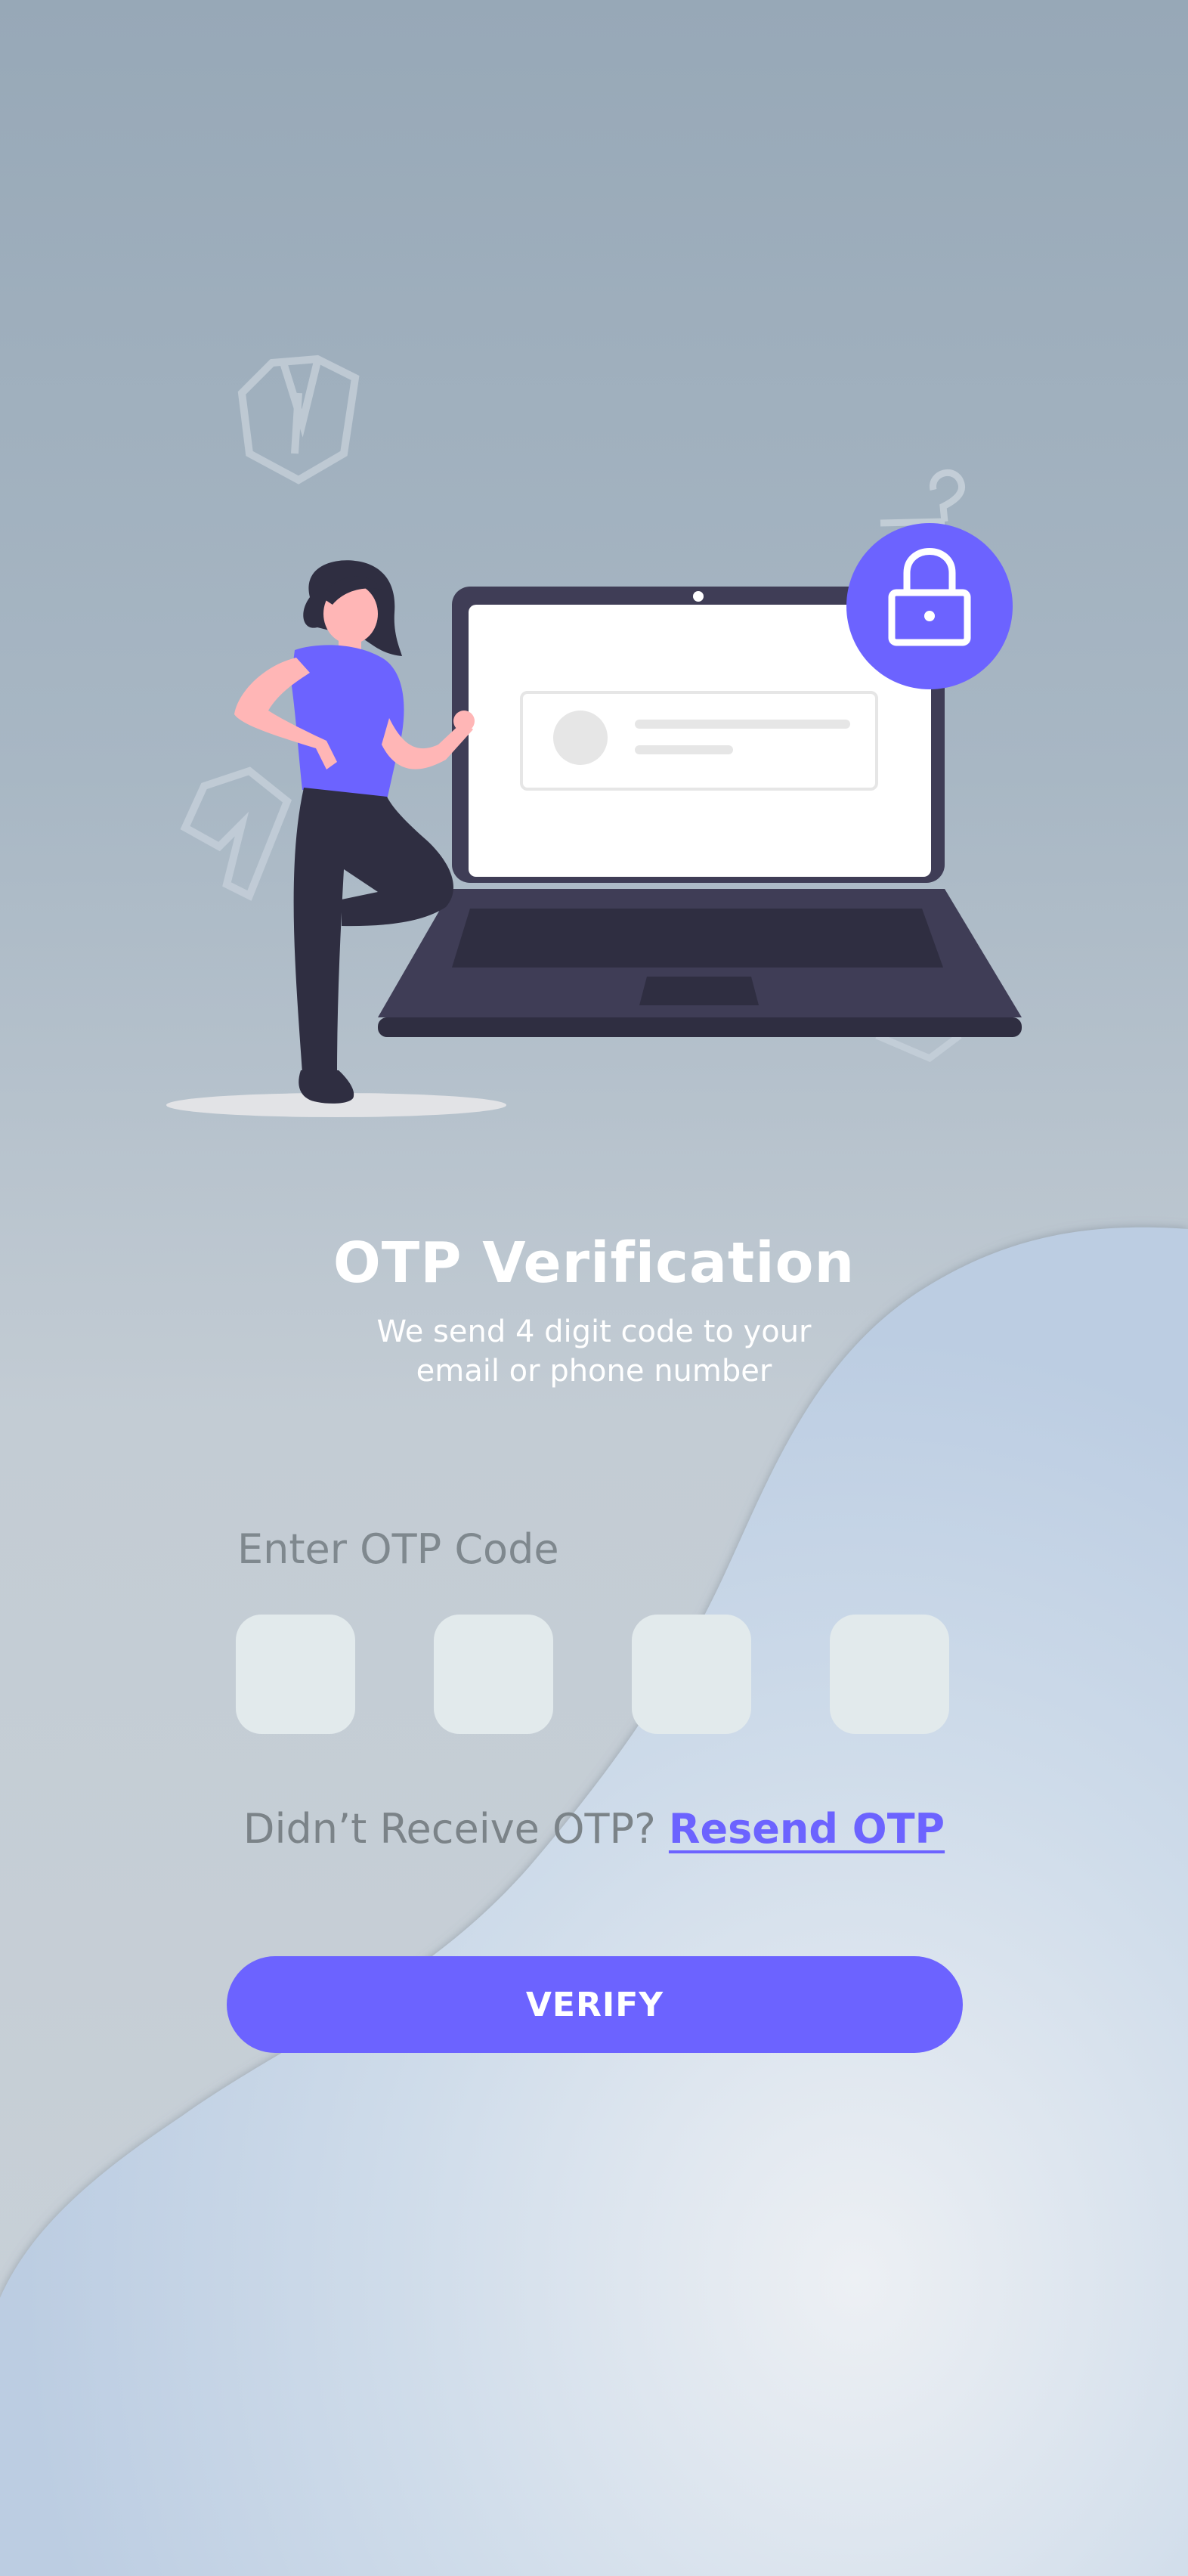  I want to click on subtitle-line-1: We send 4 digit code to your, so click(594, 1331).